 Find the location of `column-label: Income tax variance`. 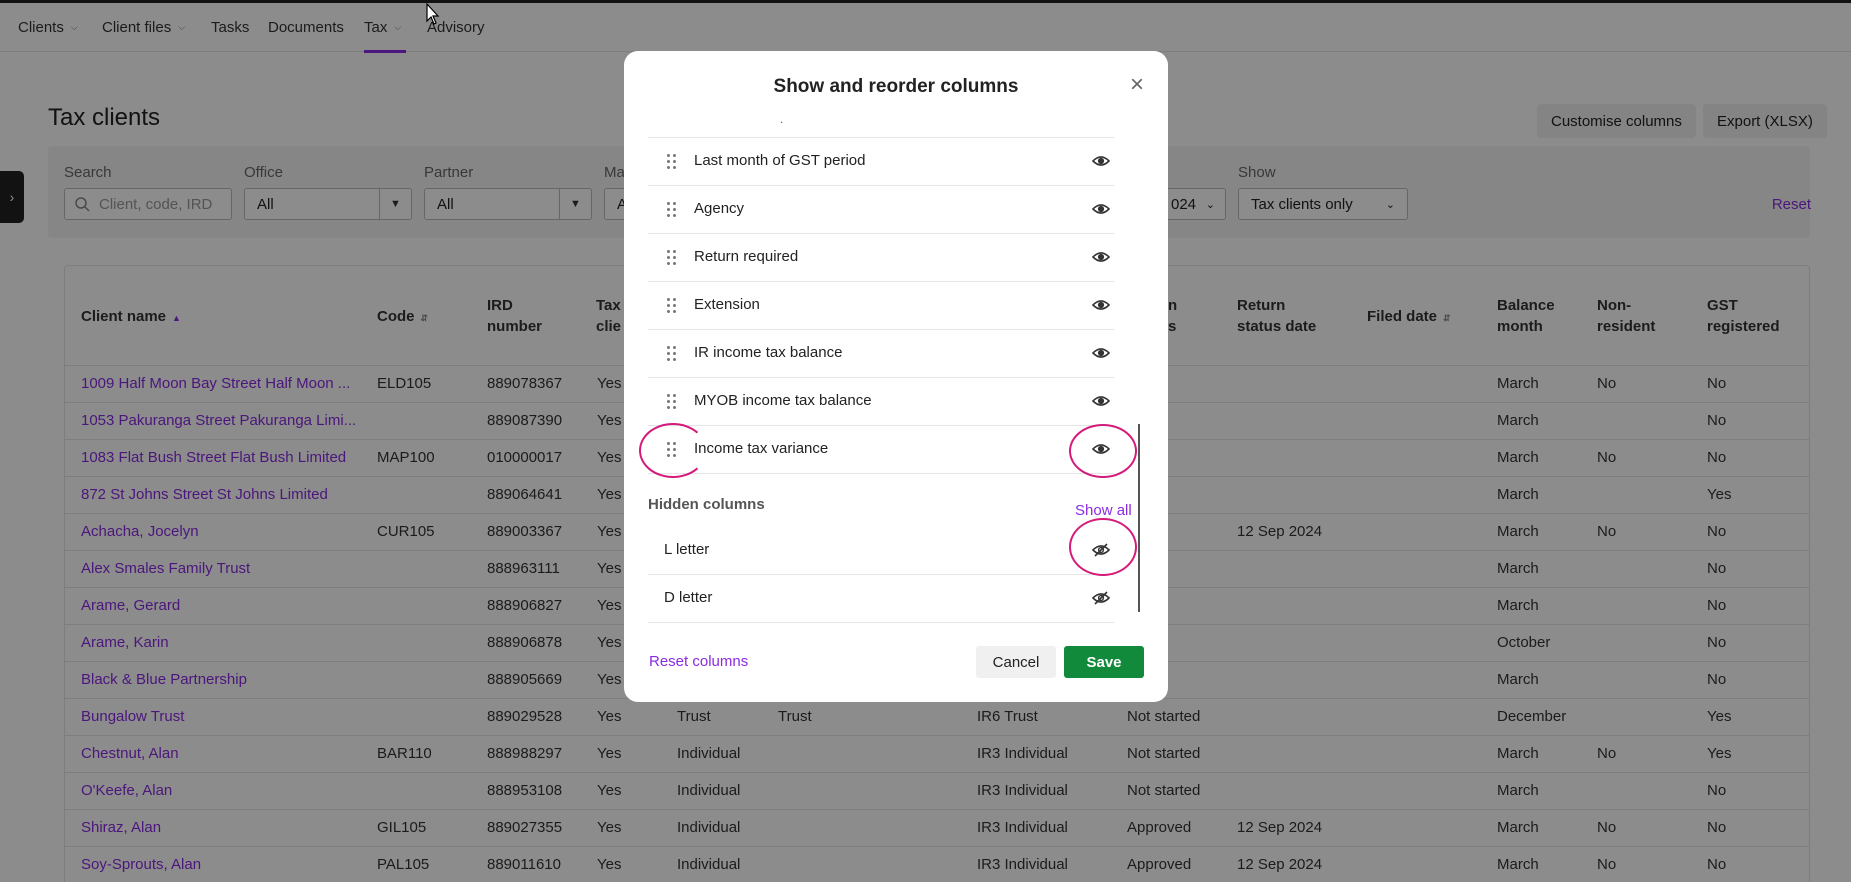

column-label: Income tax variance is located at coordinates (761, 448).